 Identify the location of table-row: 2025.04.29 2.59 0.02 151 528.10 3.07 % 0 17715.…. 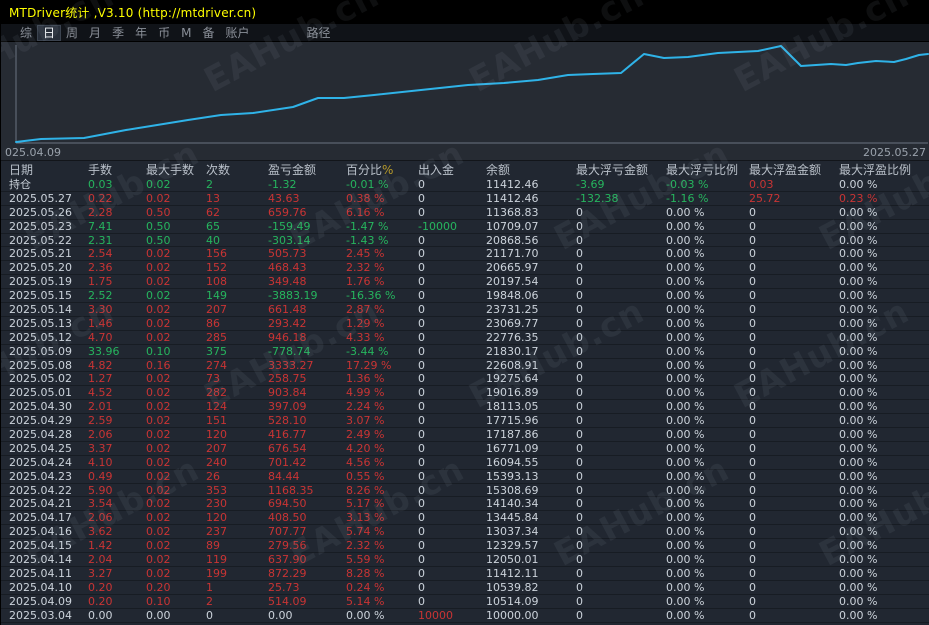
(465, 421).